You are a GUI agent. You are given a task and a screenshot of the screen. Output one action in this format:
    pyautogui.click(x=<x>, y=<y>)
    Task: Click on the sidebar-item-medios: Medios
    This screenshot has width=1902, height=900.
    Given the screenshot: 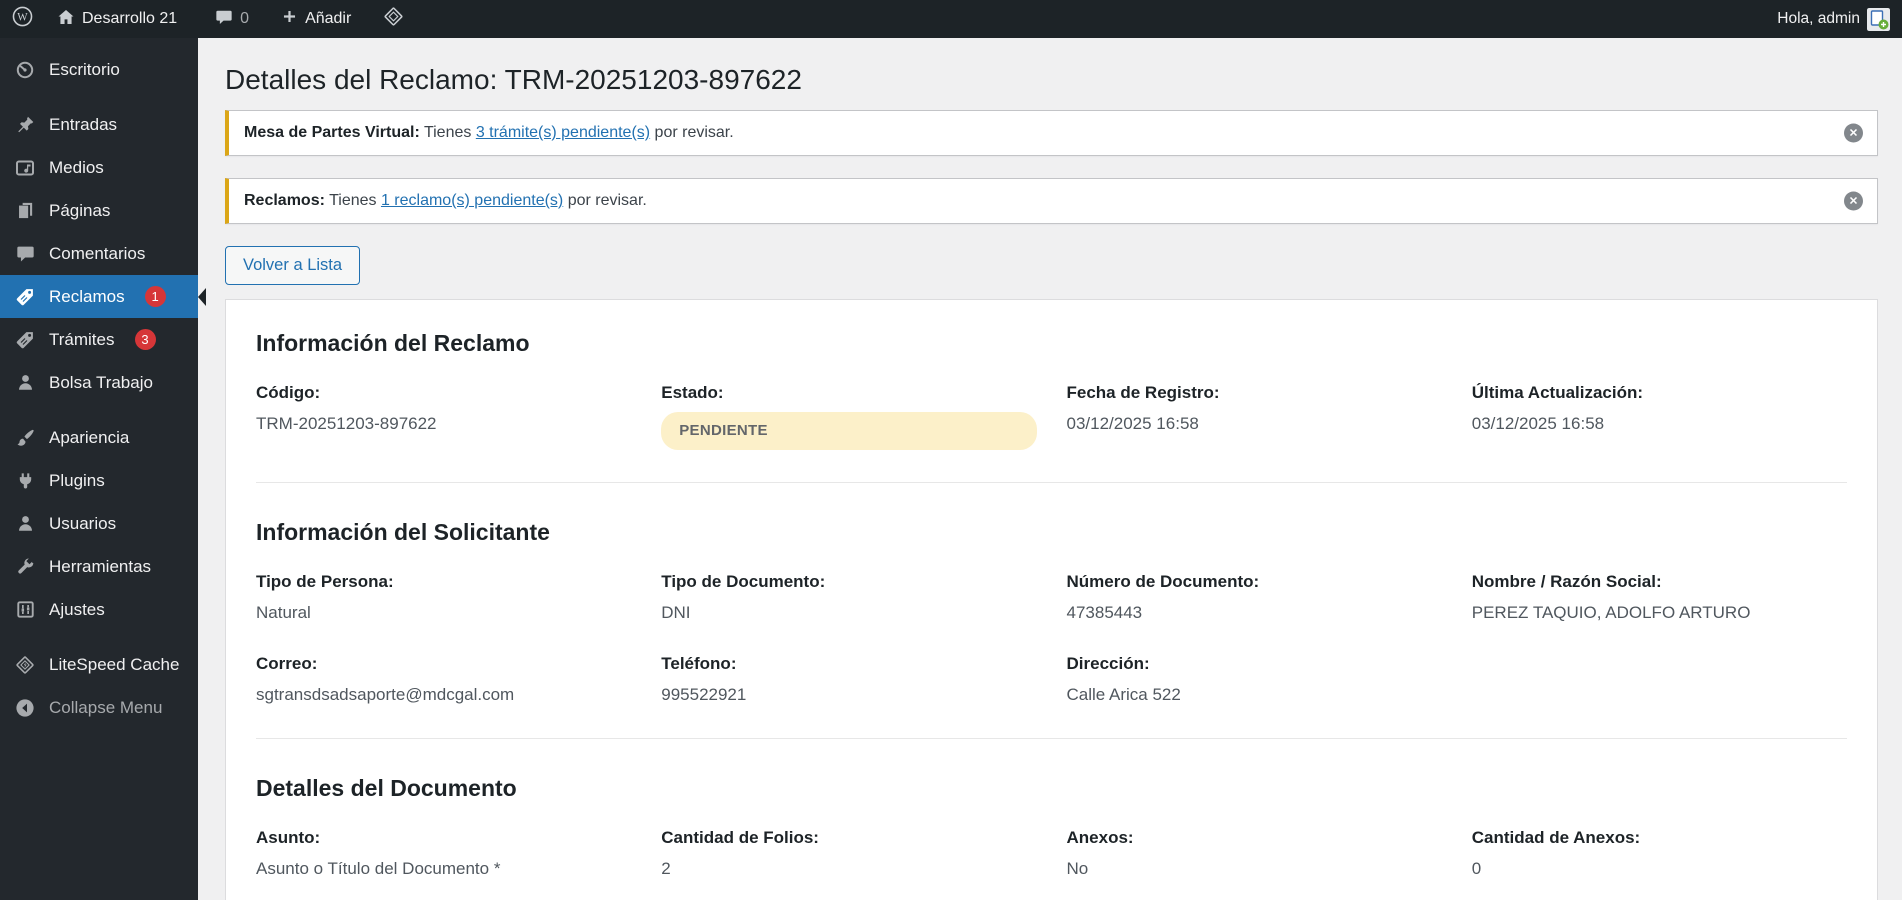 What is the action you would take?
    pyautogui.click(x=99, y=167)
    